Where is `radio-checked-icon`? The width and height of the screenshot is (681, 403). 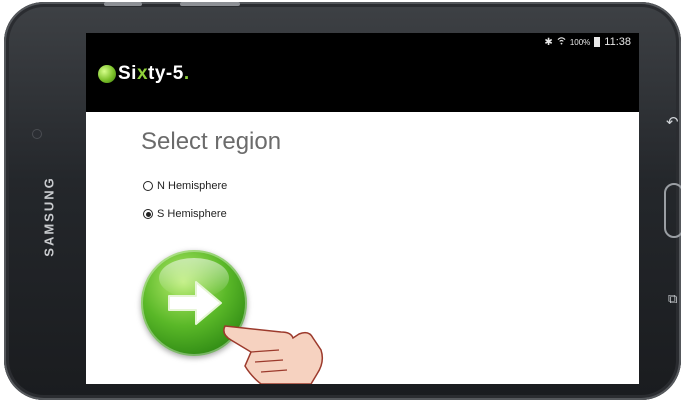
radio-checked-icon is located at coordinates (148, 214).